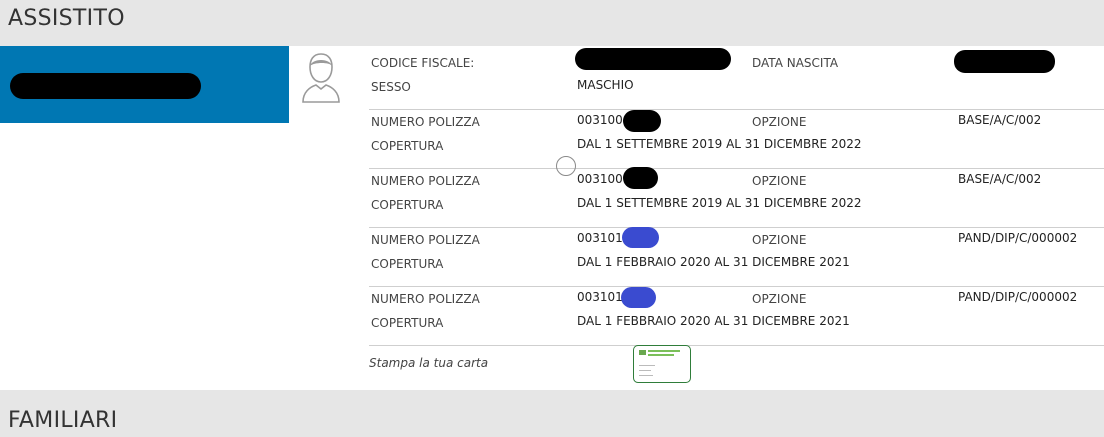 The image size is (1104, 437). What do you see at coordinates (552, 23) in the screenshot?
I see `section-header-assistito: ASSISTITO` at bounding box center [552, 23].